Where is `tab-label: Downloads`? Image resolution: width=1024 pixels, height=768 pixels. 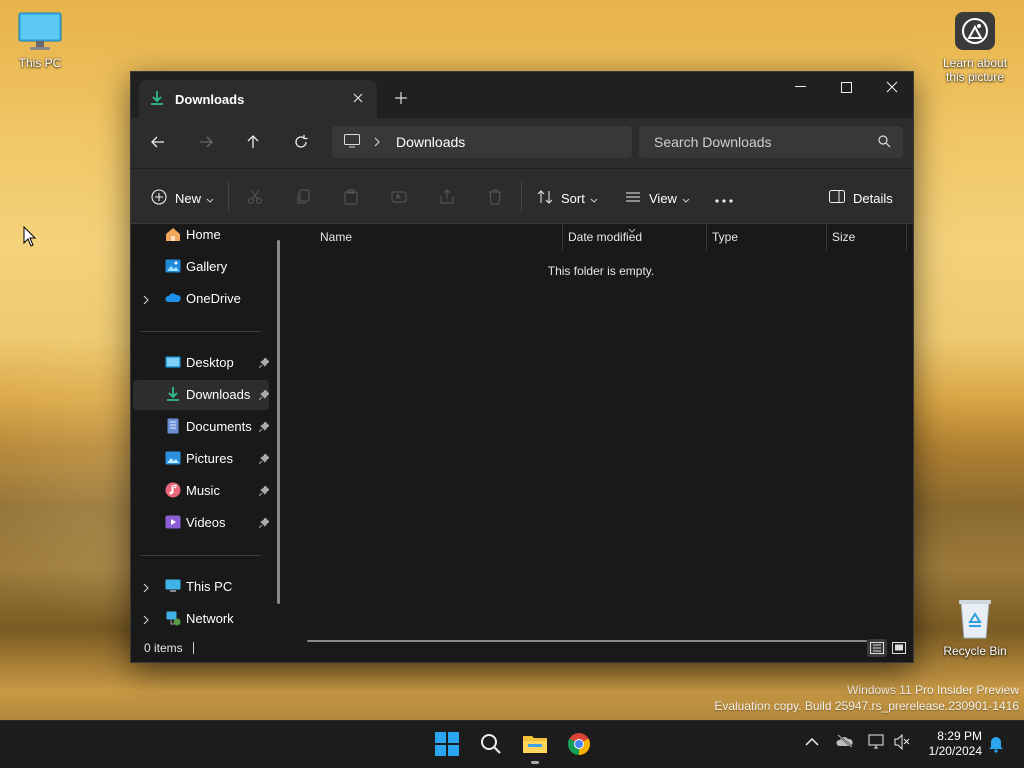
tab-label: Downloads is located at coordinates (210, 99).